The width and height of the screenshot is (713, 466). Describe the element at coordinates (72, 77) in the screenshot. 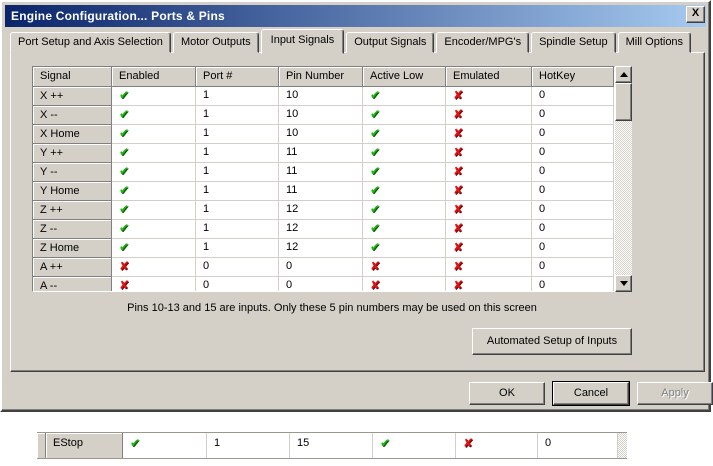

I see `table-header-cell: Signal` at that location.